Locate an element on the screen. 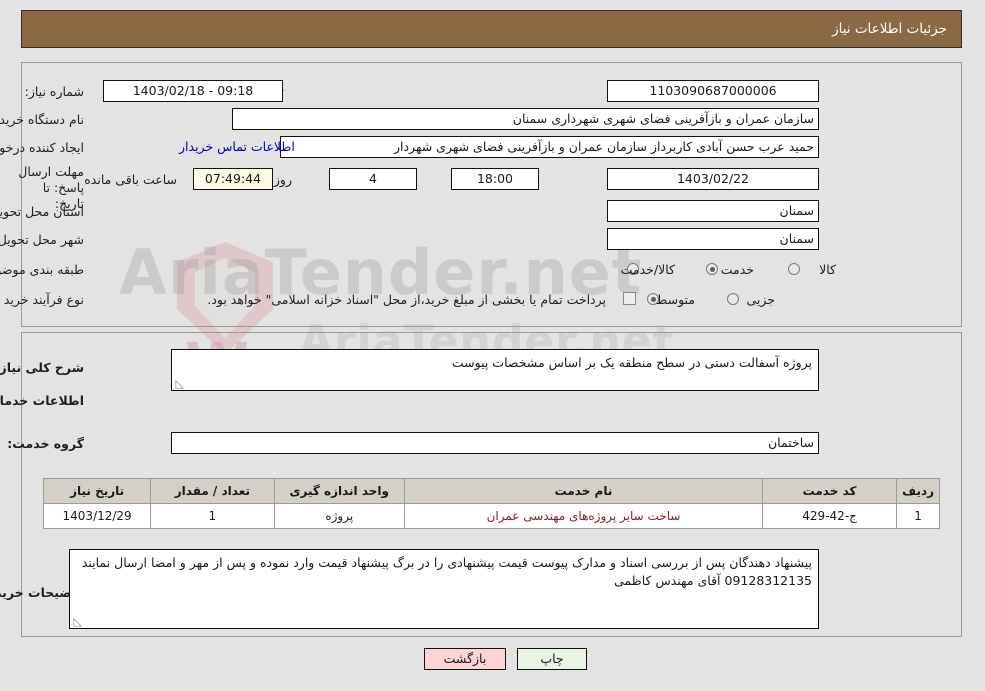 This screenshot has height=691, width=985. cell-unit: پروژه is located at coordinates (340, 516).